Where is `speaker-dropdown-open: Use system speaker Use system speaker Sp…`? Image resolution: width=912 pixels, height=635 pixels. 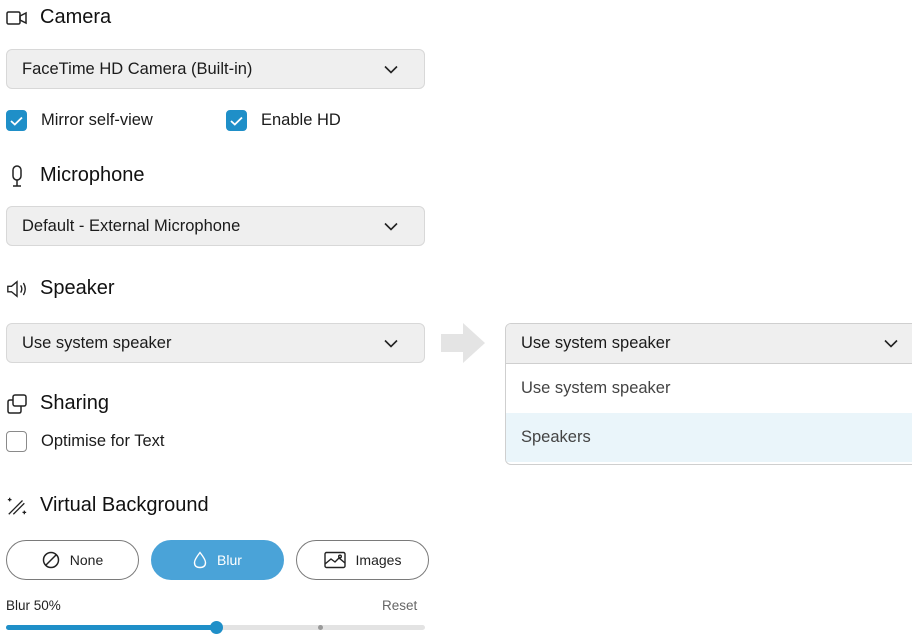 speaker-dropdown-open: Use system speaker Use system speaker Sp… is located at coordinates (708, 394).